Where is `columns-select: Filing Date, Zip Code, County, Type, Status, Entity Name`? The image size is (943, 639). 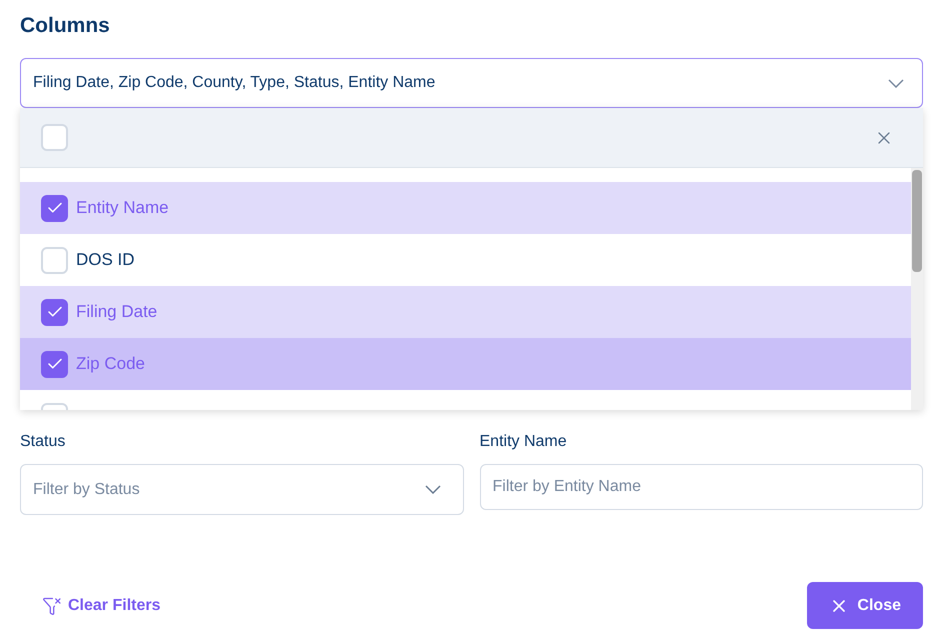
columns-select: Filing Date, Zip Code, County, Type, Status, Entity Name is located at coordinates (471, 83).